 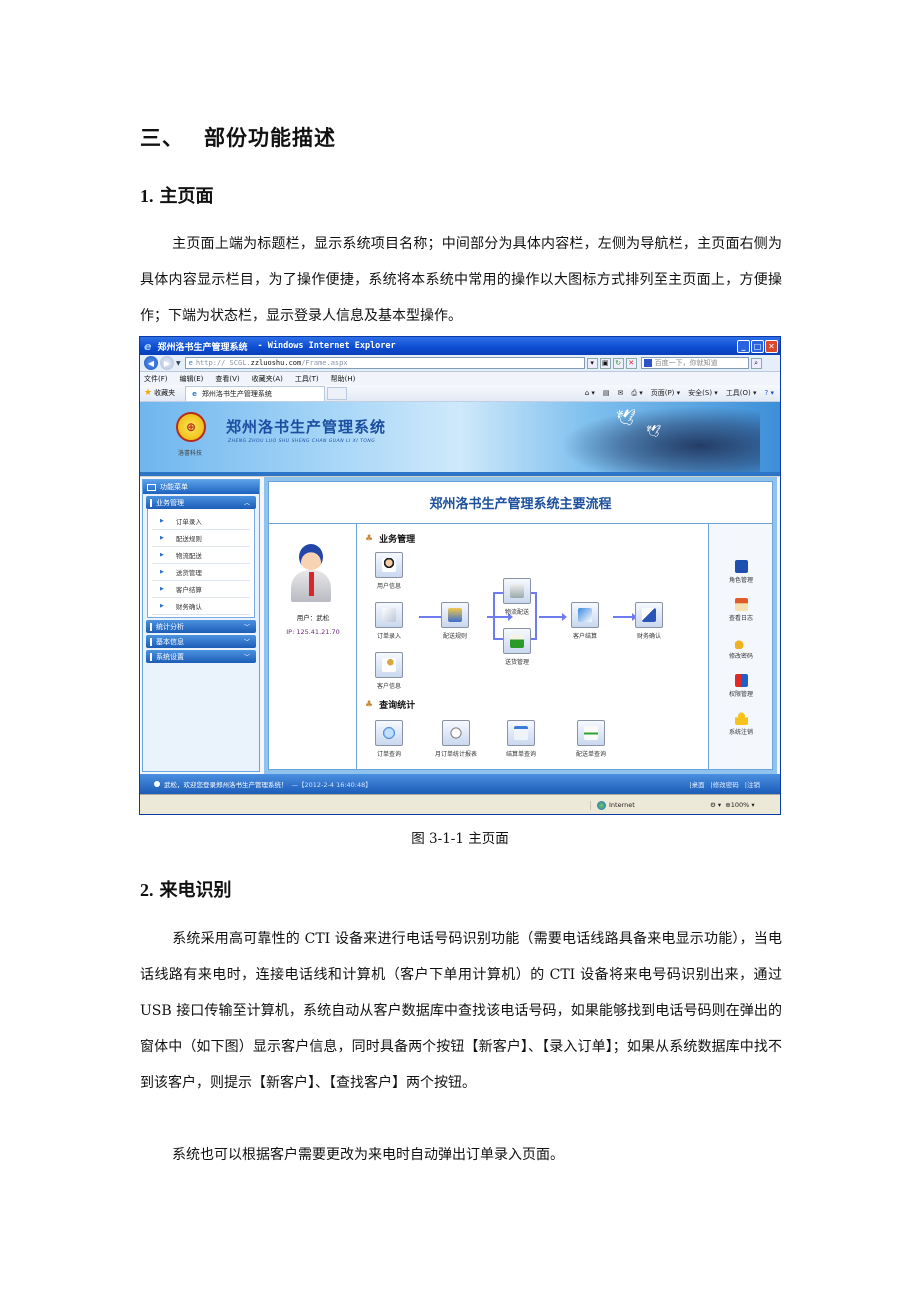 What do you see at coordinates (743, 346) in the screenshot?
I see `minimize-button: _` at bounding box center [743, 346].